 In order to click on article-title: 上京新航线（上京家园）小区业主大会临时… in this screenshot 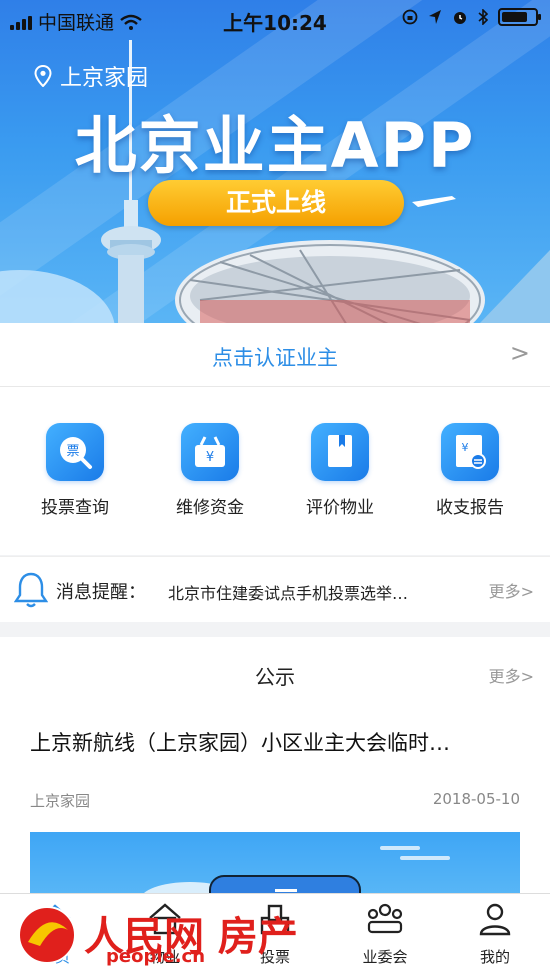, I will do `click(275, 742)`.